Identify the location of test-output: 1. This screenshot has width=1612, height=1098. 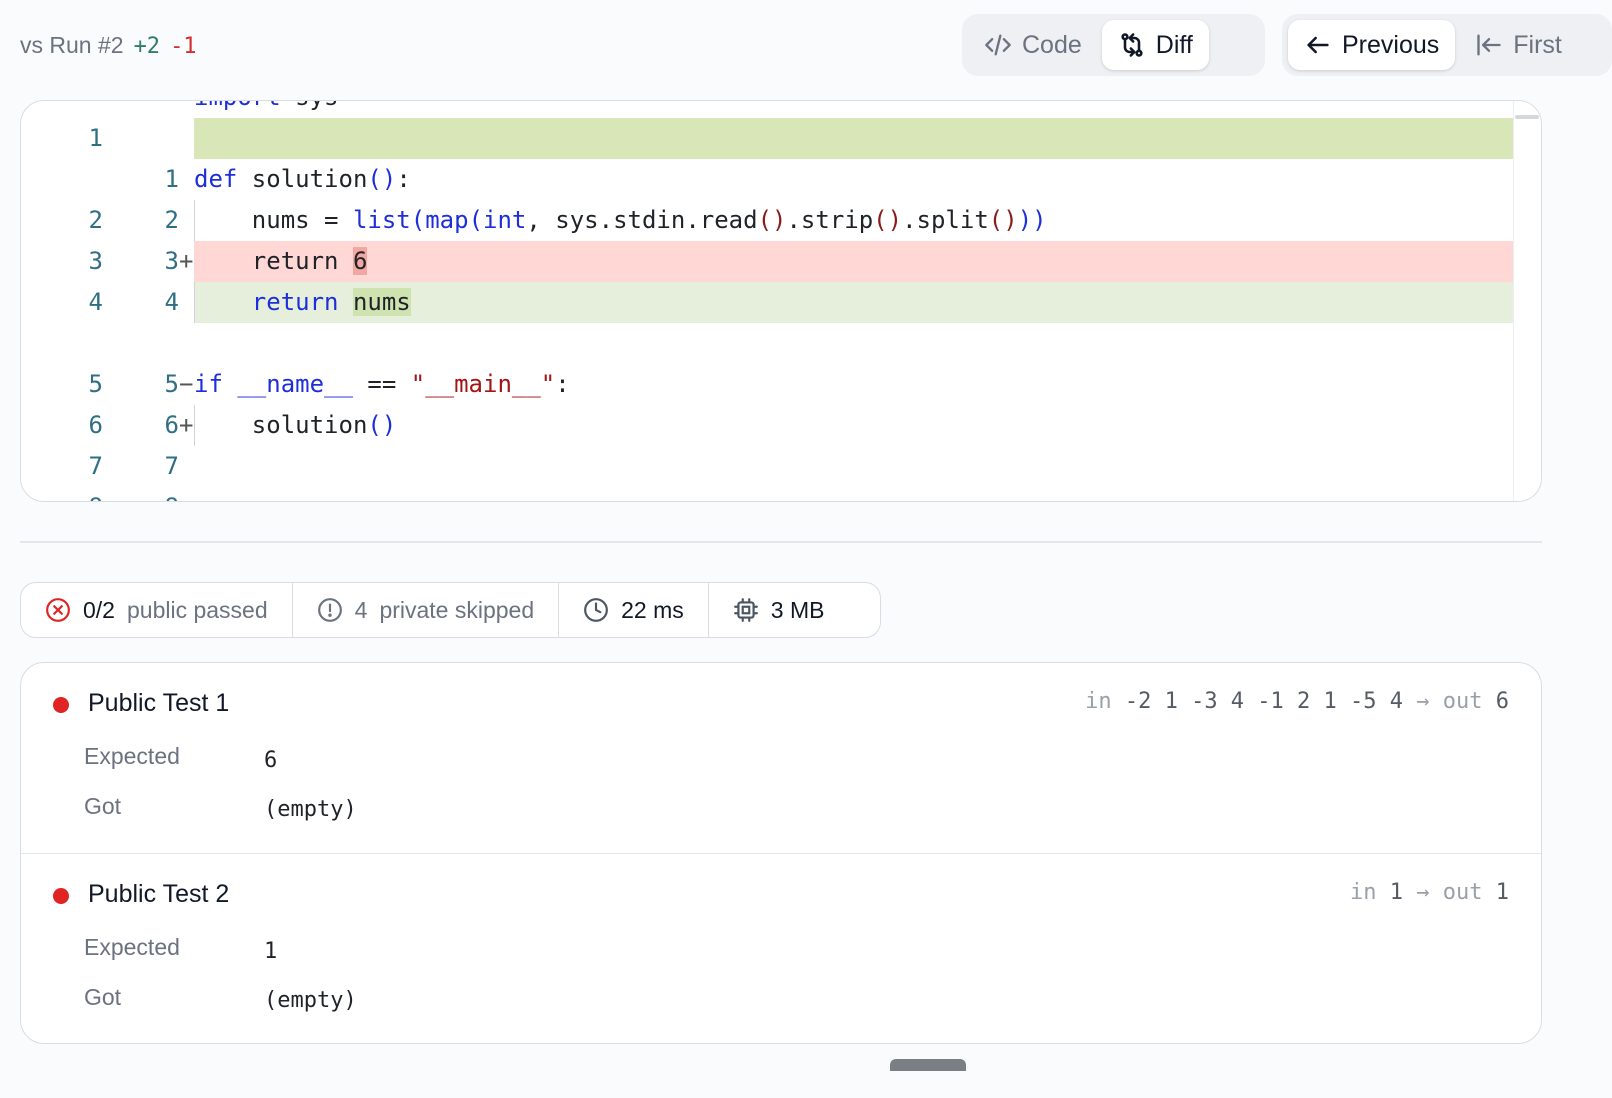
(1502, 892).